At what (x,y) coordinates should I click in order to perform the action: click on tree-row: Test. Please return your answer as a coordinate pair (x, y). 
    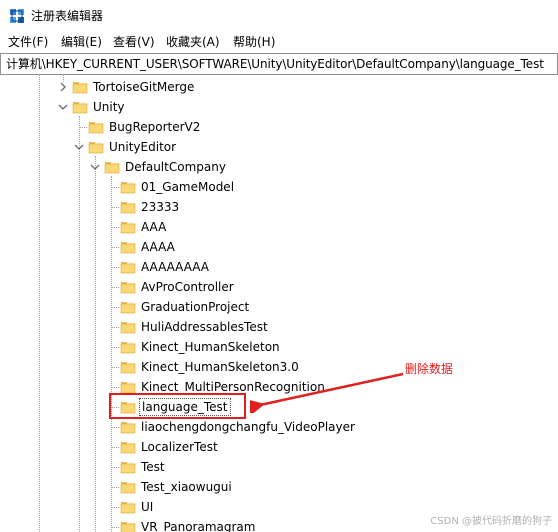
    Looking at the image, I should click on (279, 467).